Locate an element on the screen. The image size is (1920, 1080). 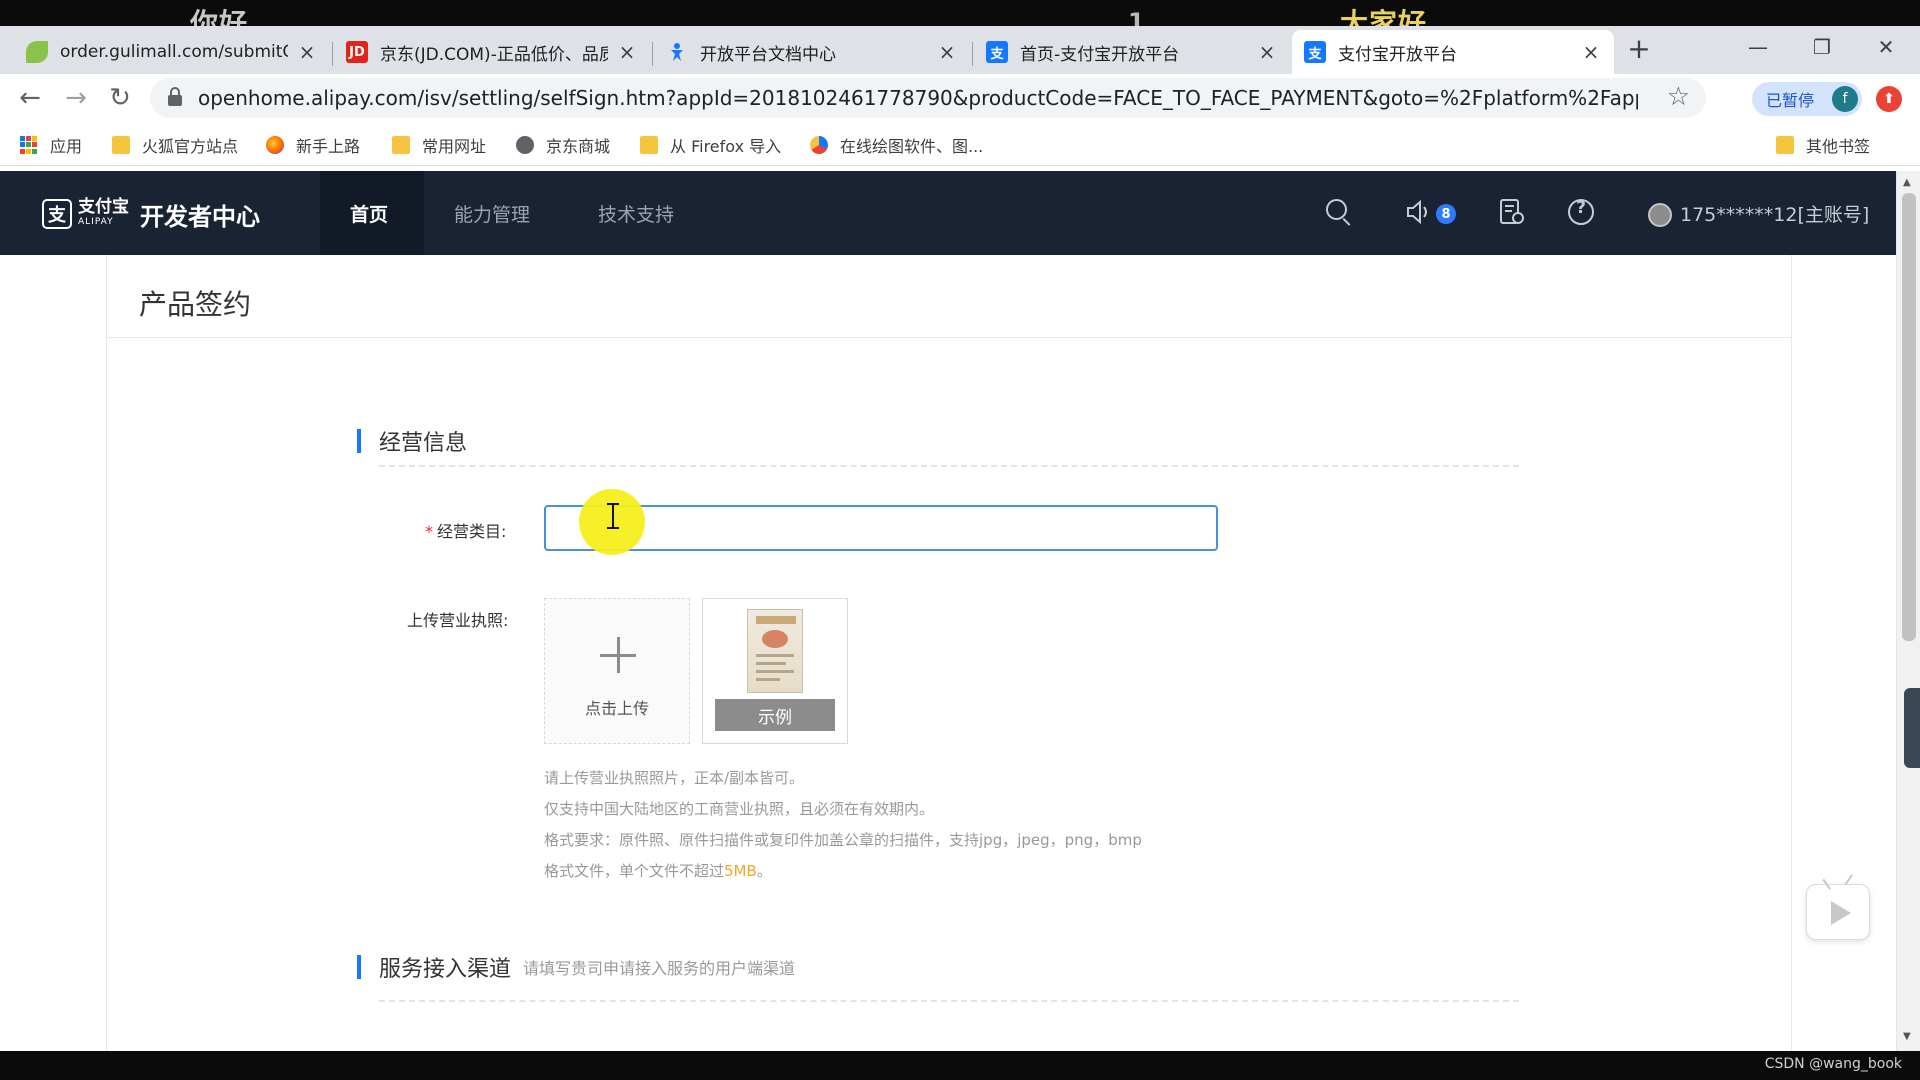
help-text-line: 仅支持中国大陆地区的工商营业执照，且必须在有效期内。 is located at coordinates (739, 809).